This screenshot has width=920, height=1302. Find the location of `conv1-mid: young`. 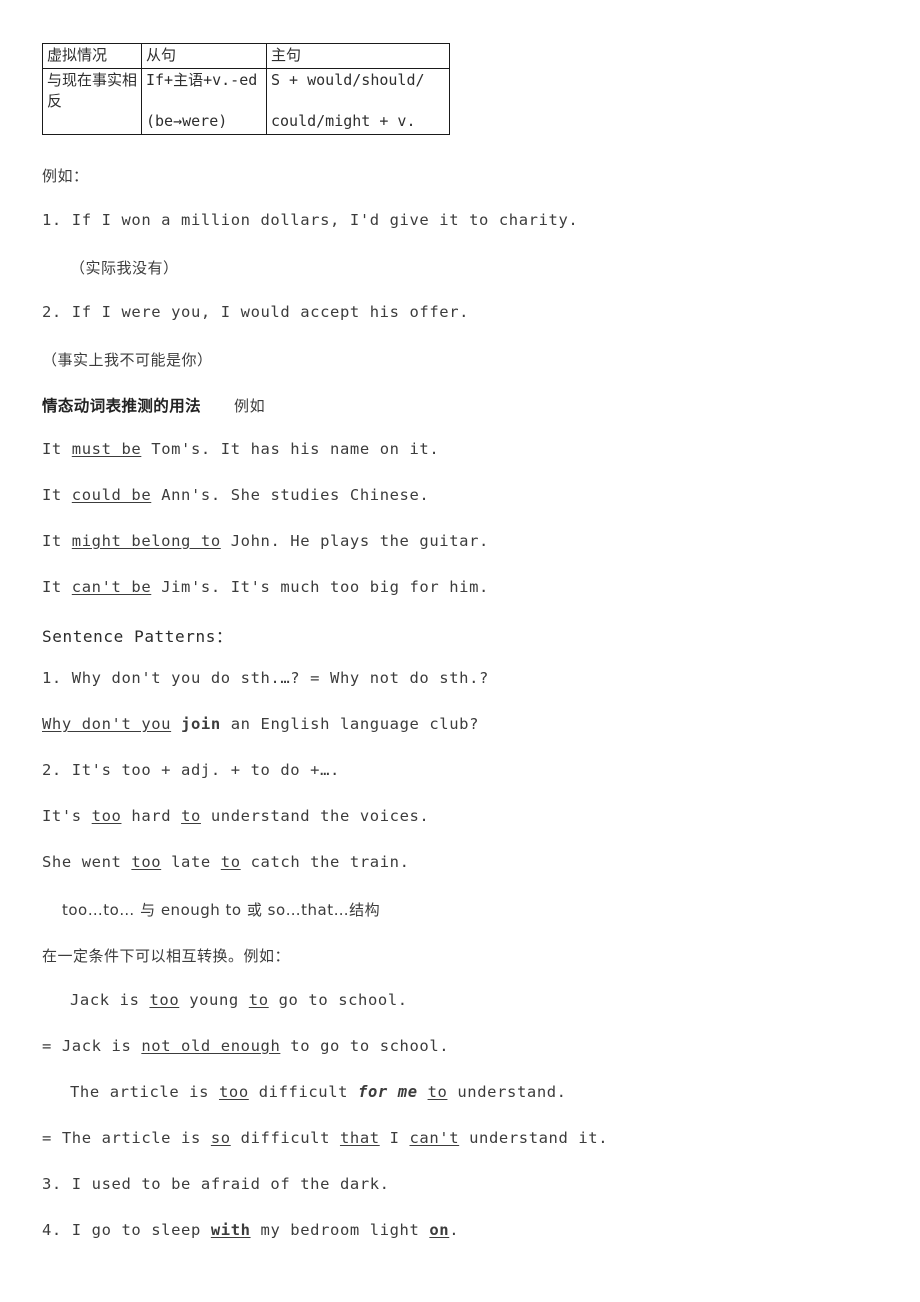

conv1-mid: young is located at coordinates (214, 1000).